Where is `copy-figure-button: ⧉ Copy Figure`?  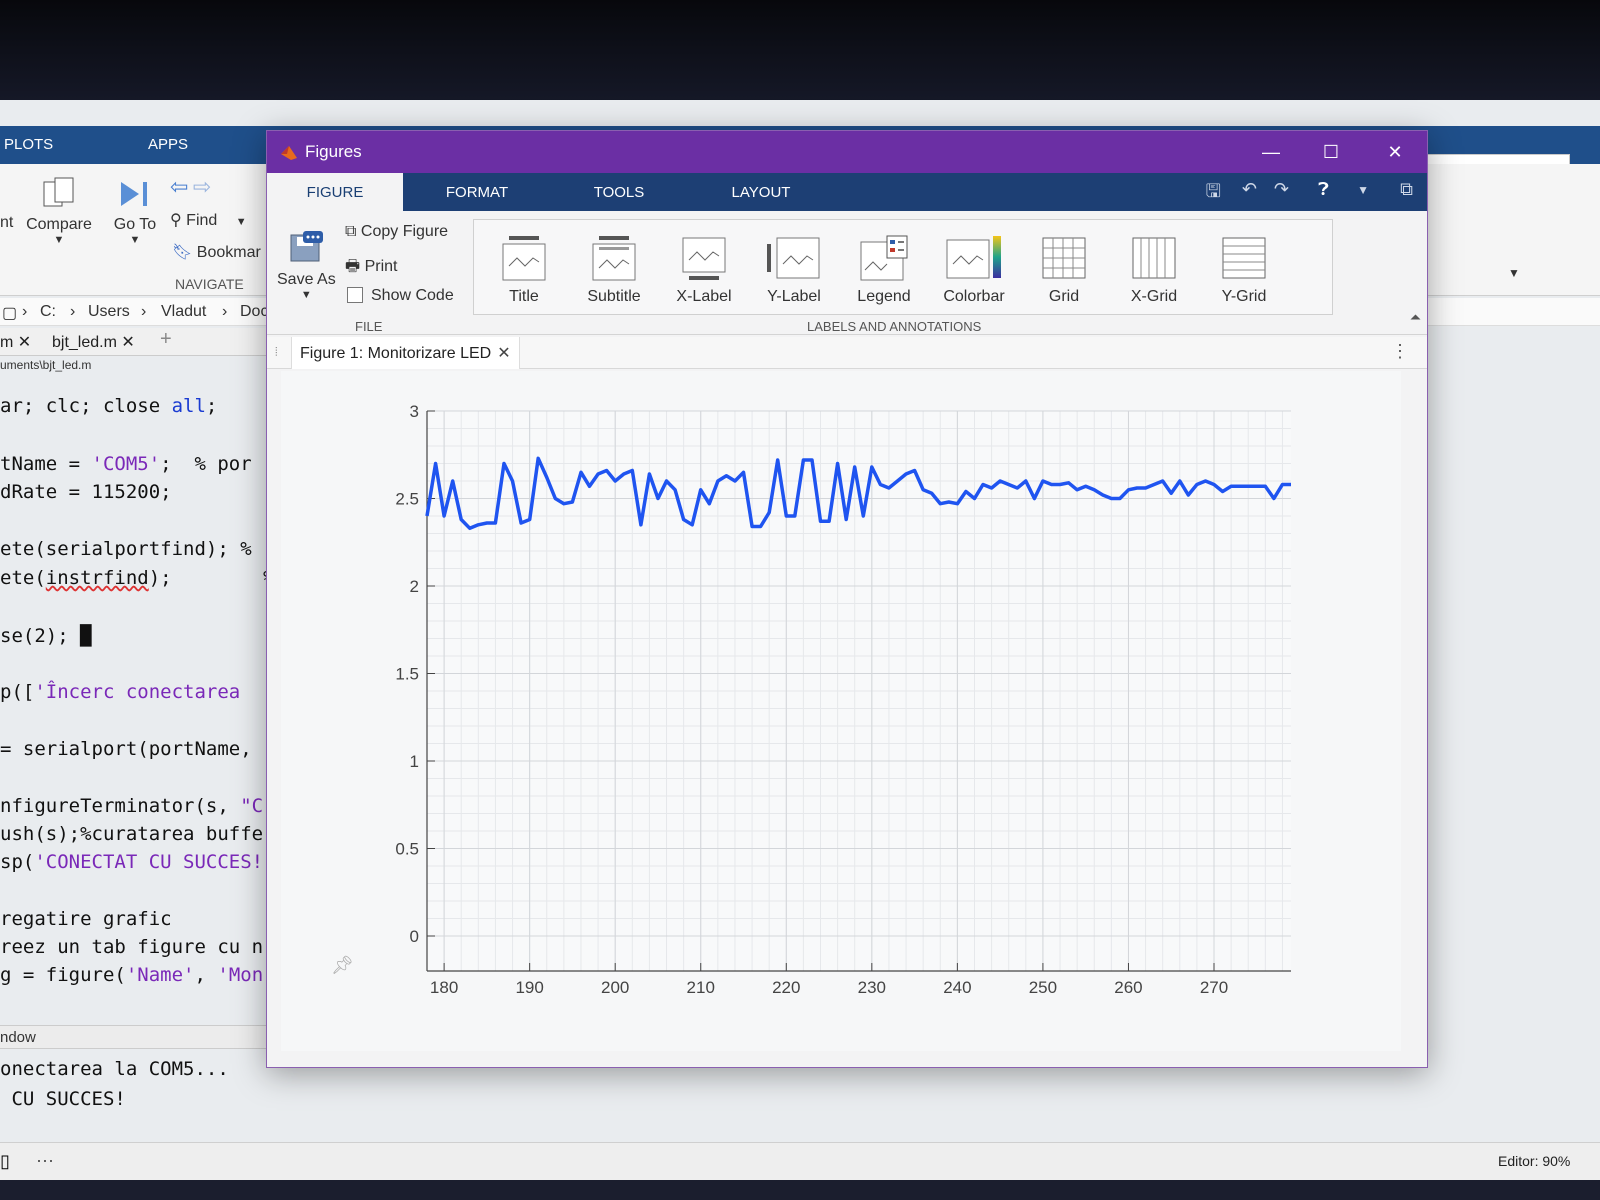 copy-figure-button: ⧉ Copy Figure is located at coordinates (396, 232).